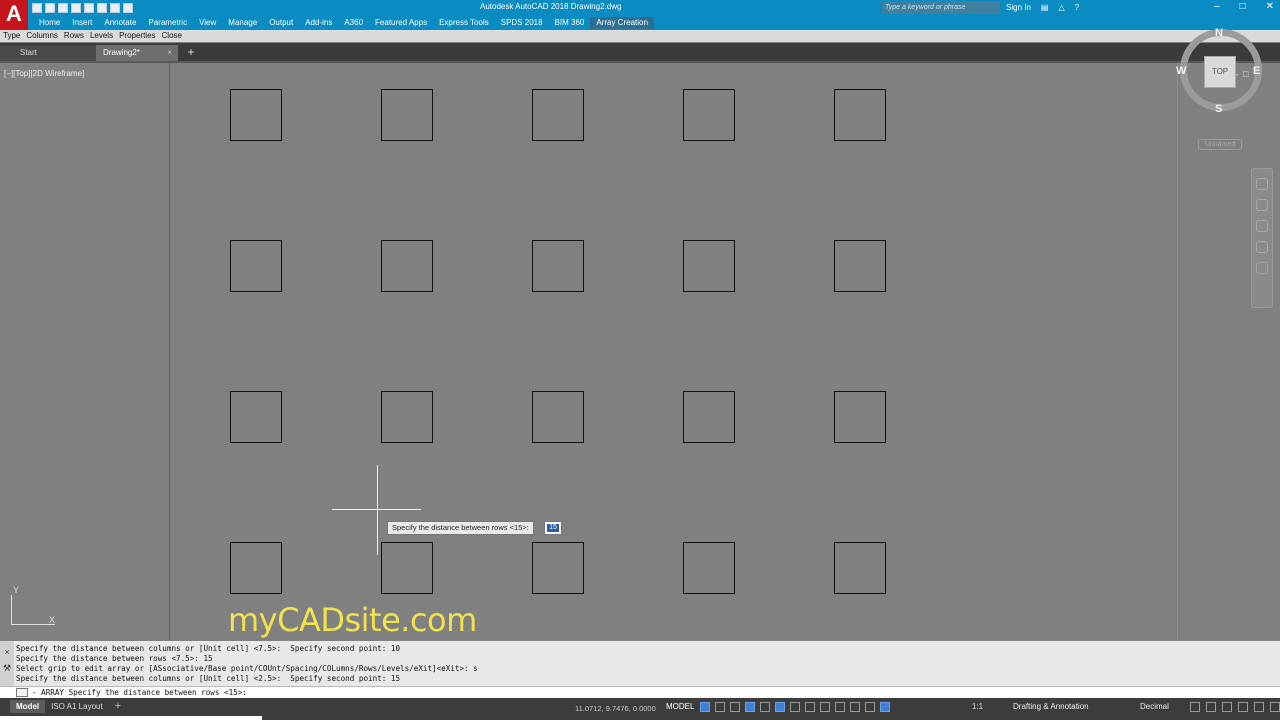 This screenshot has width=1280, height=720. What do you see at coordinates (1218, 109) in the screenshot?
I see `compass-south: S` at bounding box center [1218, 109].